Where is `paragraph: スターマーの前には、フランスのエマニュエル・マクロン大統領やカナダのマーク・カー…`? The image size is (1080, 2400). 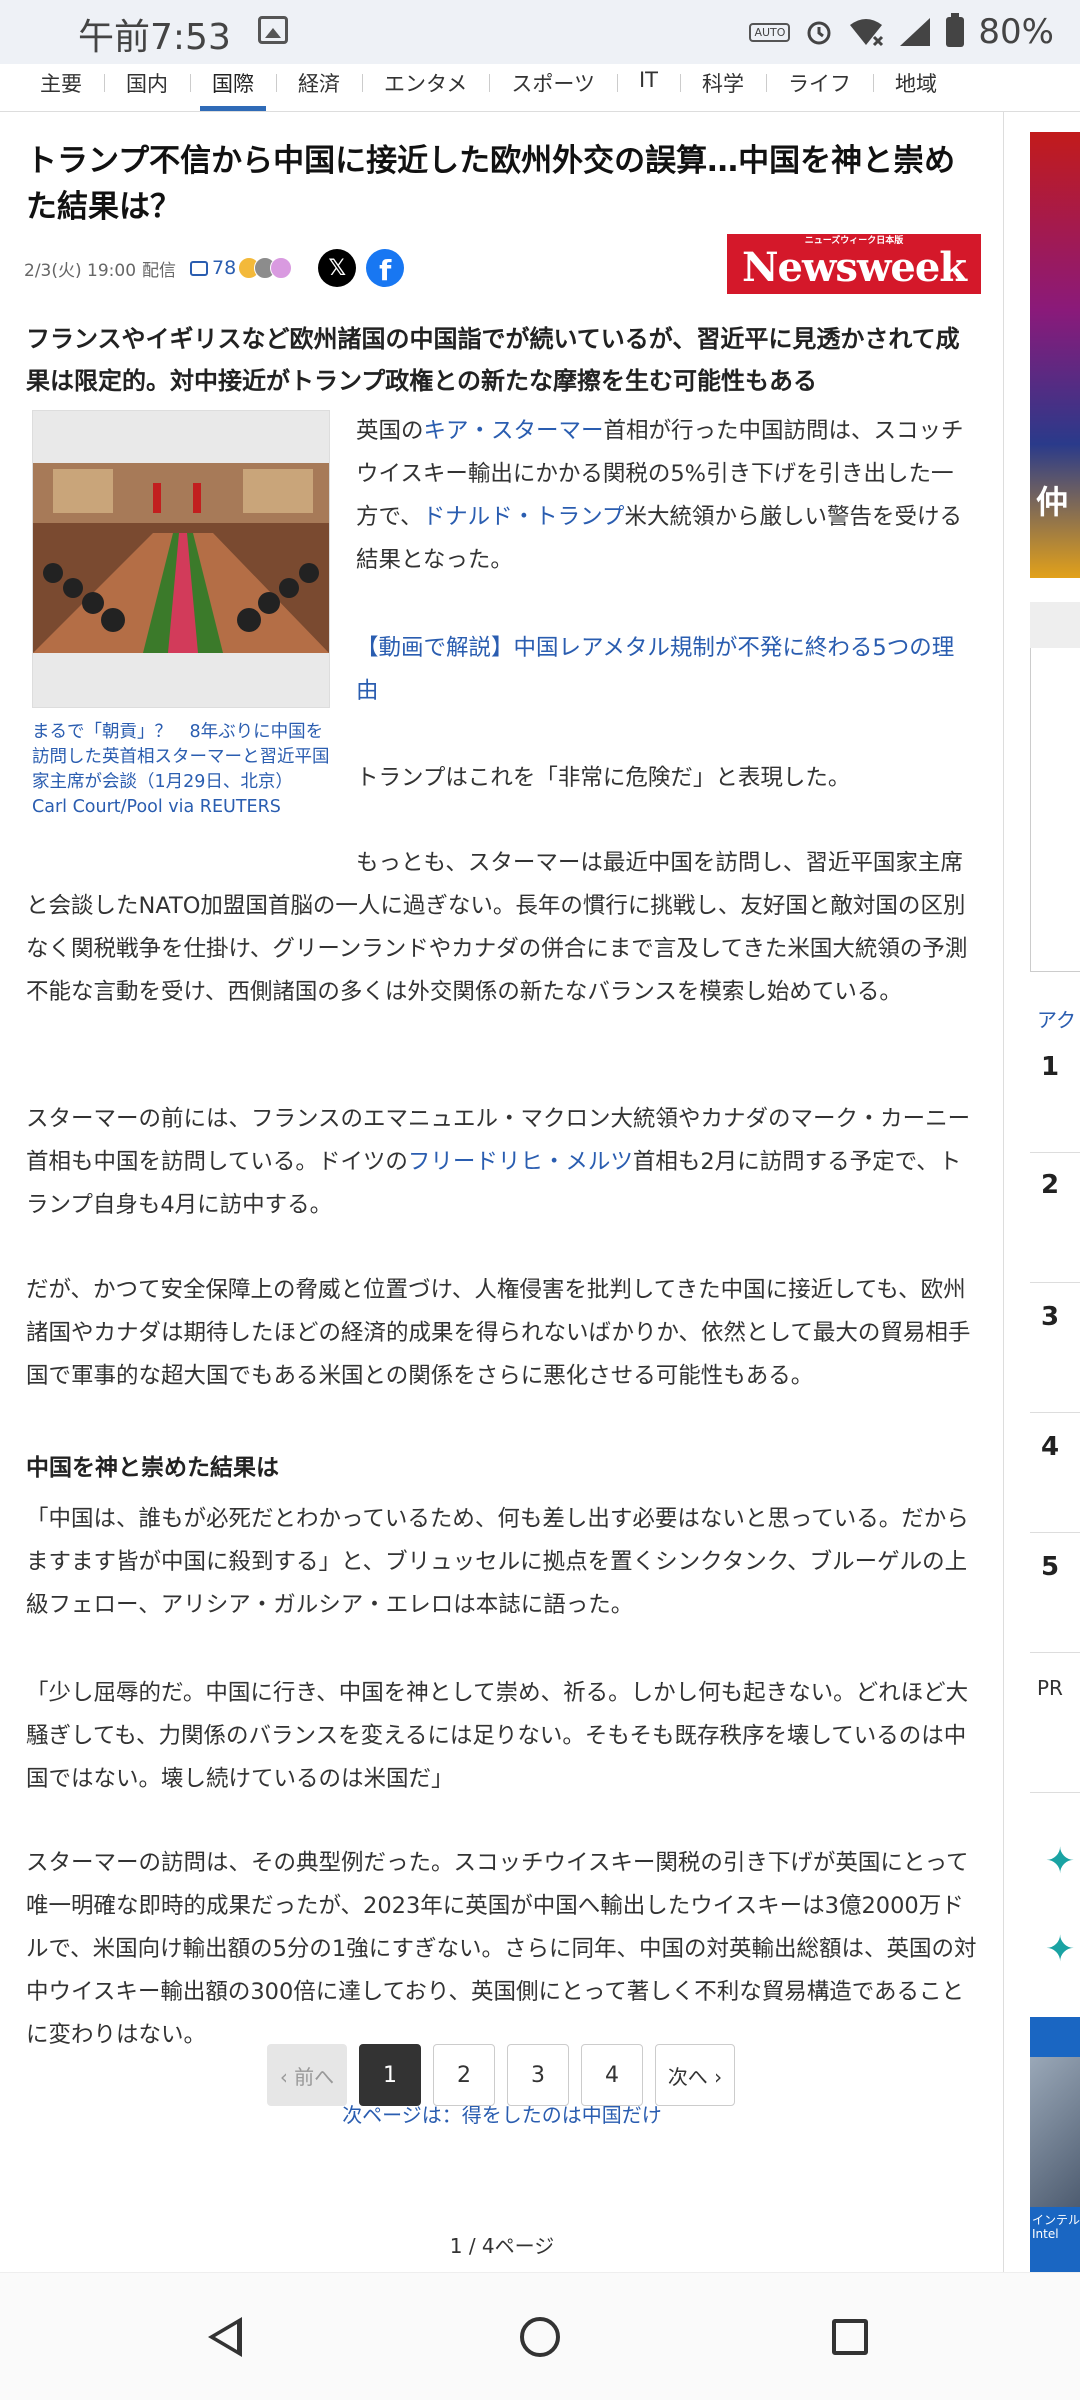
paragraph: スターマーの前には、フランスのエマニュエル・マクロン大統領やカナダのマーク・カー… is located at coordinates (498, 1162).